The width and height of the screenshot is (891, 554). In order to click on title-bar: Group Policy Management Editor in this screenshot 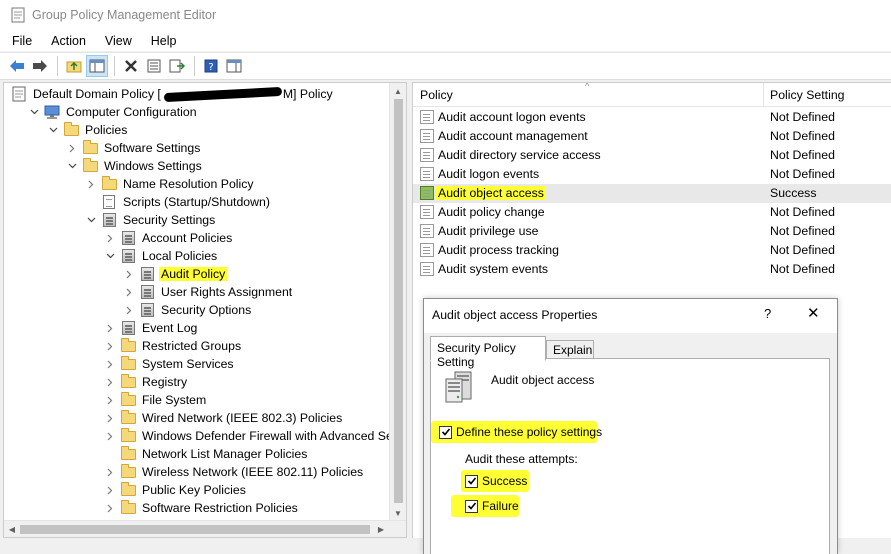, I will do `click(445, 15)`.